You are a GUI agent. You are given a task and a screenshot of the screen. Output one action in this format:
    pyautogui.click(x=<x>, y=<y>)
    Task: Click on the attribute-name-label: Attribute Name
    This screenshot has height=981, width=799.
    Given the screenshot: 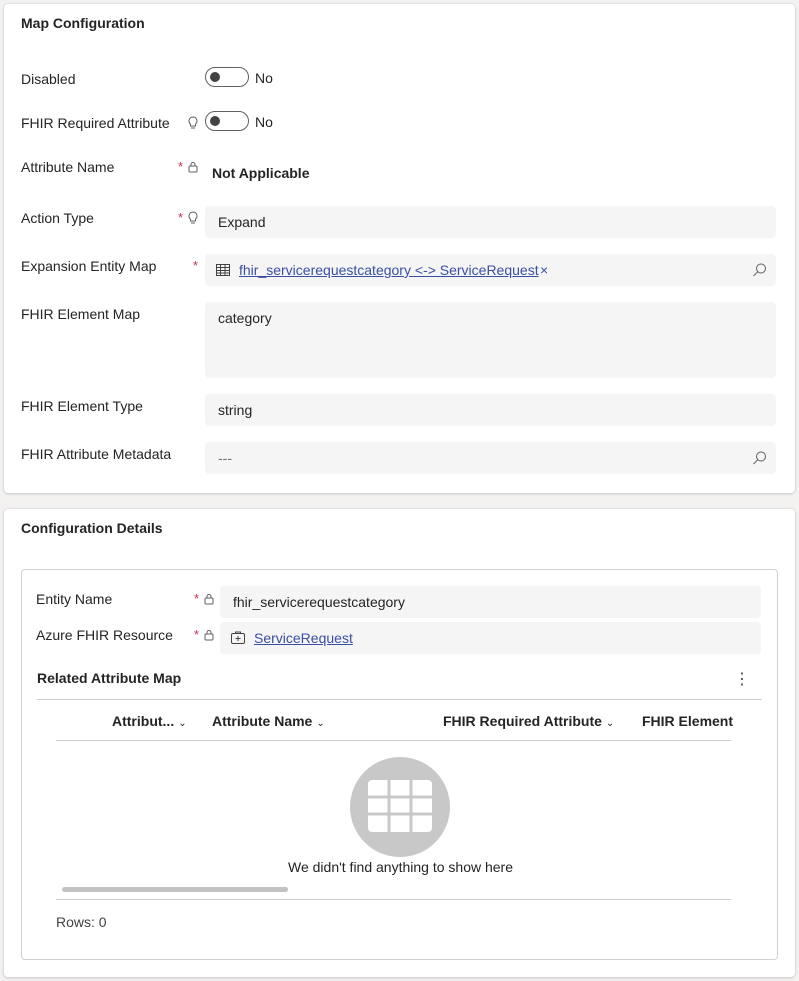 What is the action you would take?
    pyautogui.click(x=68, y=167)
    